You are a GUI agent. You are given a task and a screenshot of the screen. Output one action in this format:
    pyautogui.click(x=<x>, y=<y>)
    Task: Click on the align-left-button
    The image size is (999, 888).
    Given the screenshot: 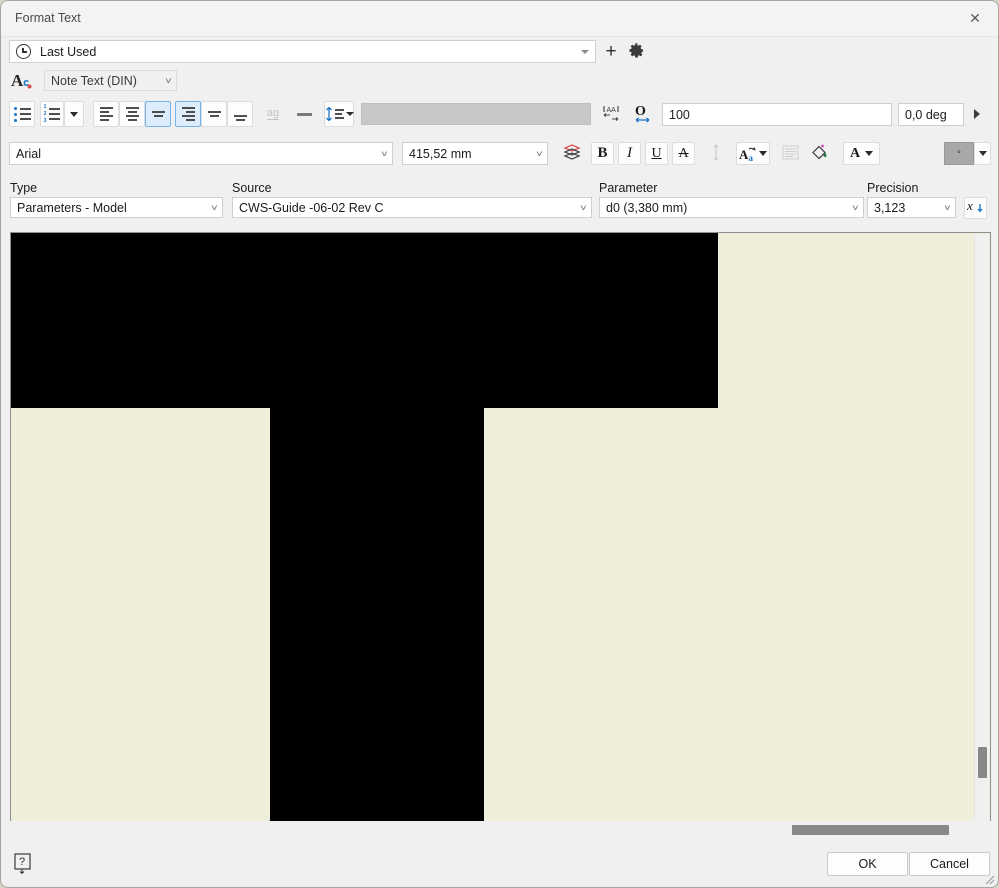 What is the action you would take?
    pyautogui.click(x=106, y=114)
    